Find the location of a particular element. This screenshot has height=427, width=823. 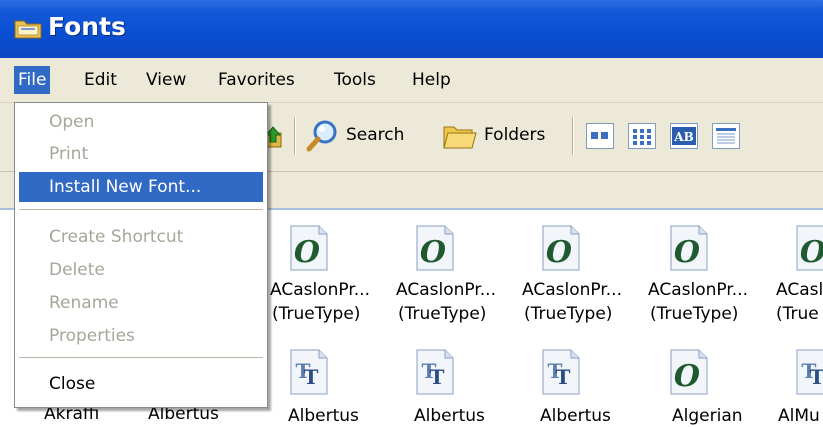

tiles-view-button is located at coordinates (642, 136).